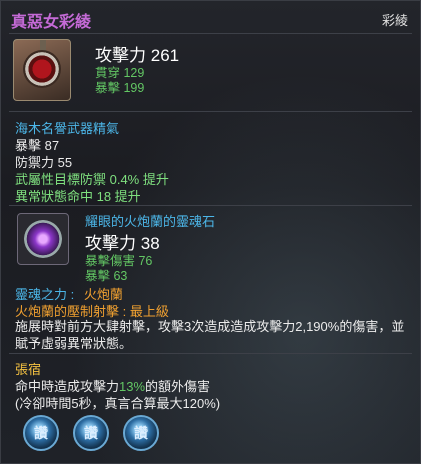  What do you see at coordinates (106, 276) in the screenshot?
I see `soul-crit: 暴擊 63` at bounding box center [106, 276].